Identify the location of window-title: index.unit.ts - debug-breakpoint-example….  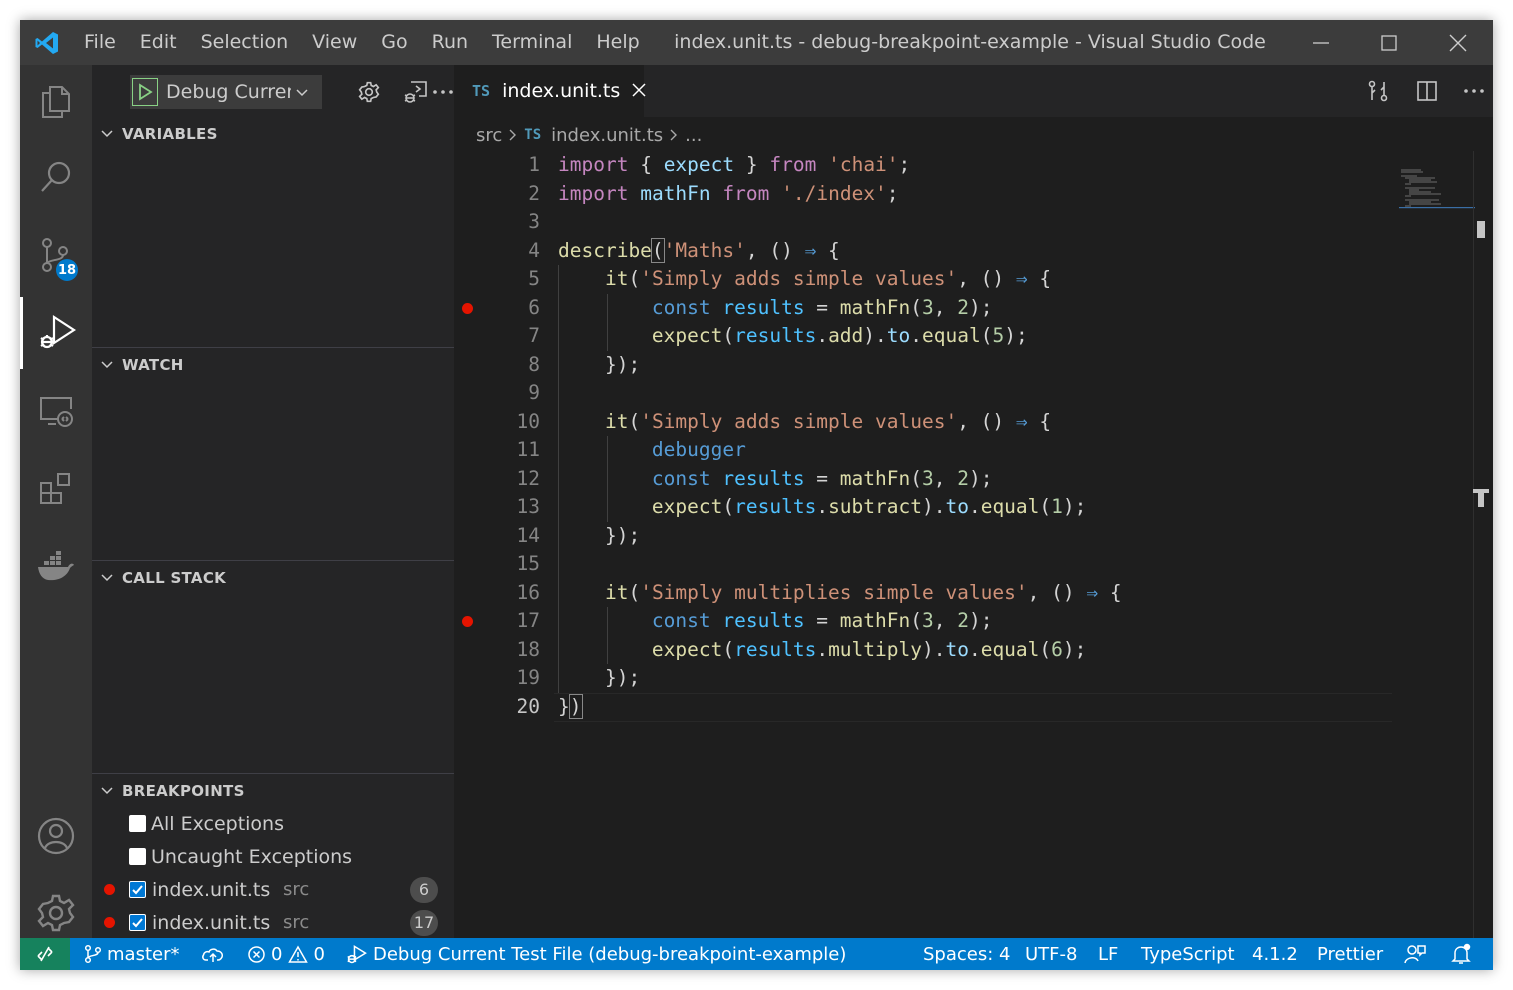
(970, 42).